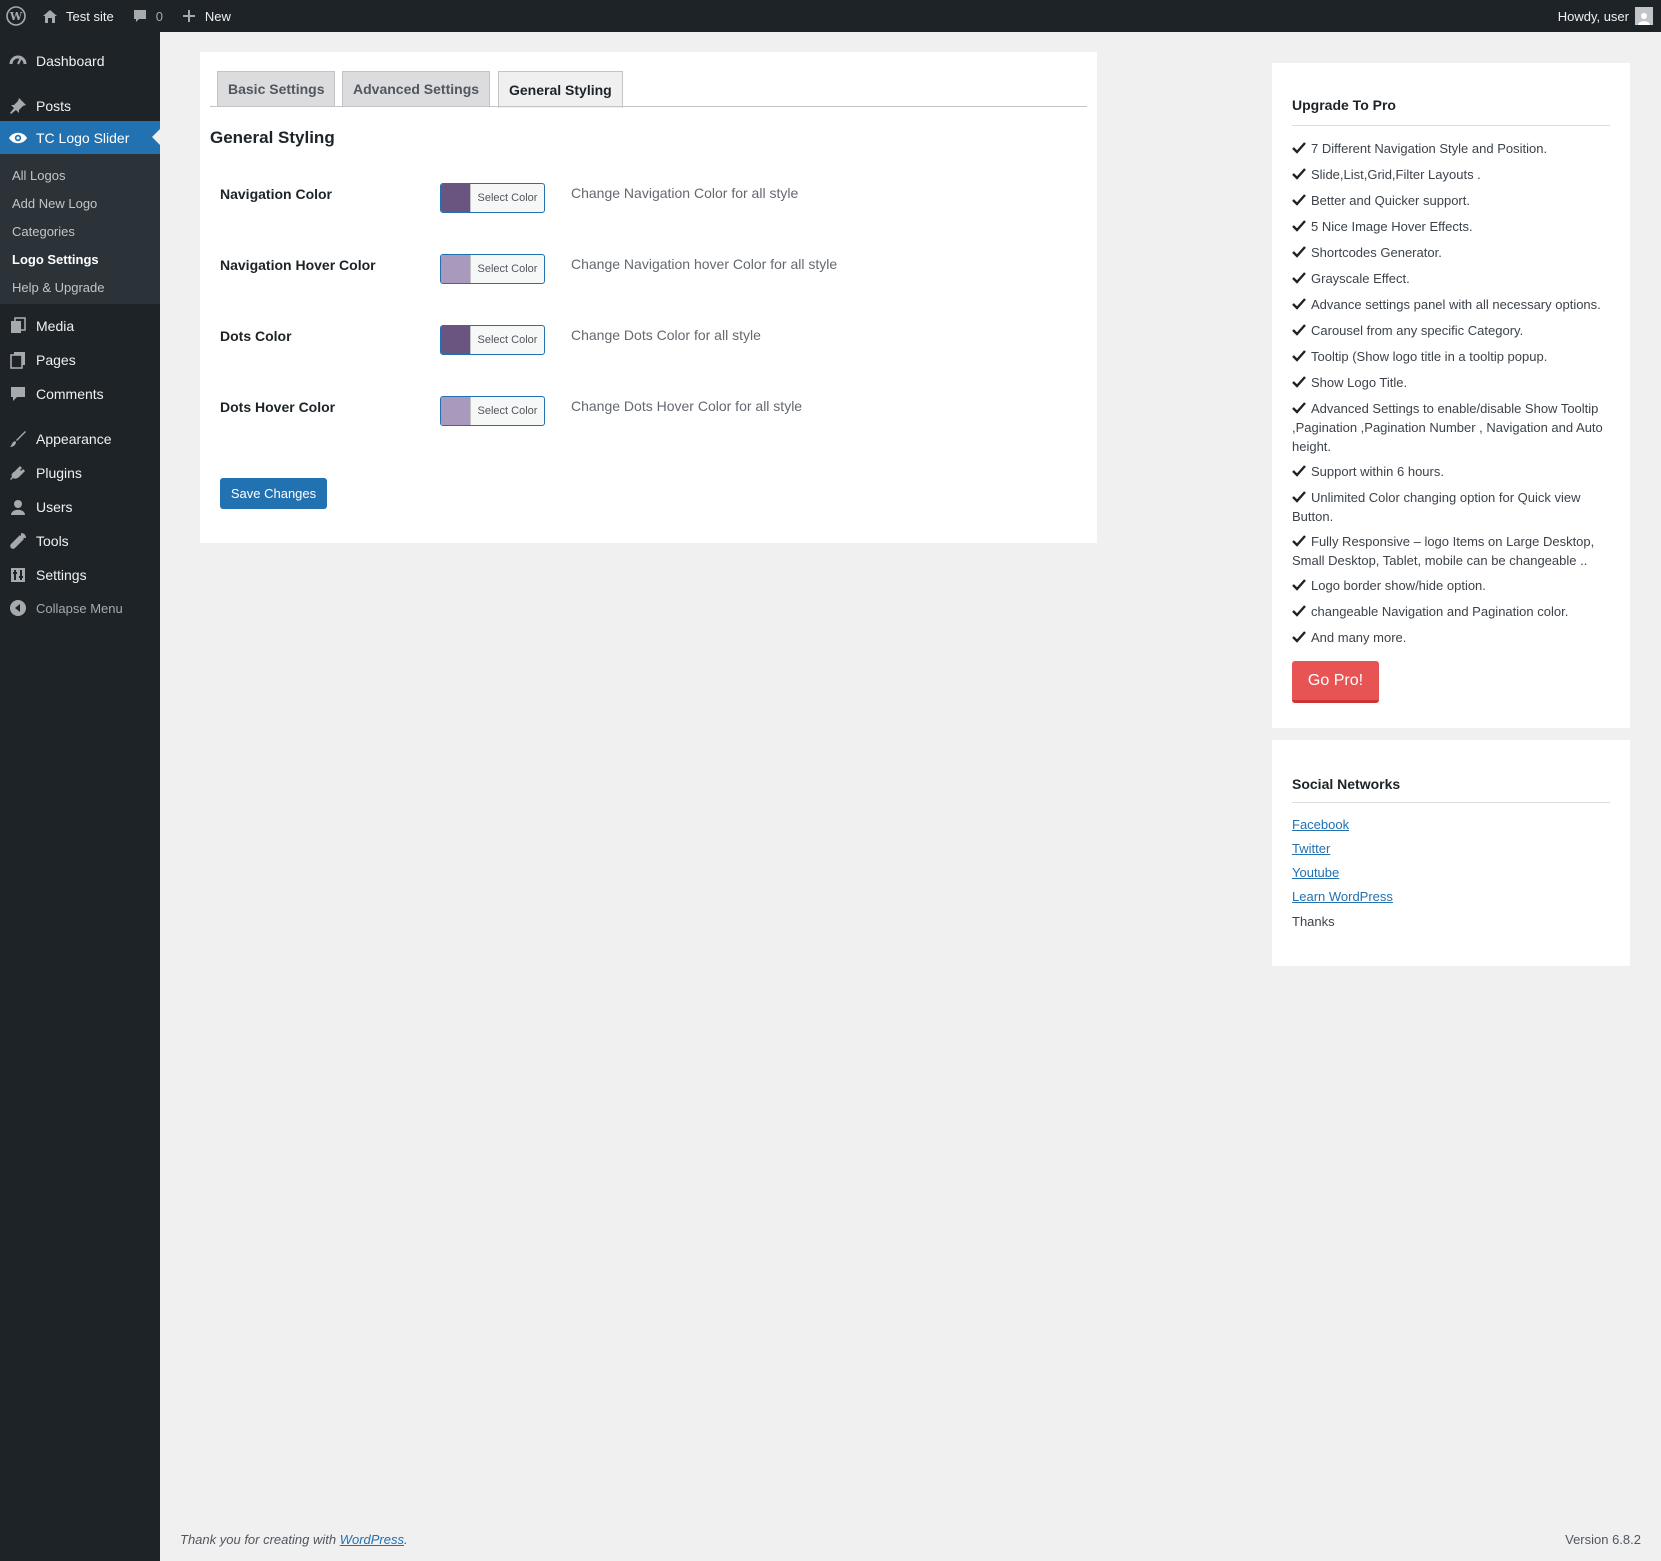  Describe the element at coordinates (18, 439) in the screenshot. I see `brush-icon` at that location.